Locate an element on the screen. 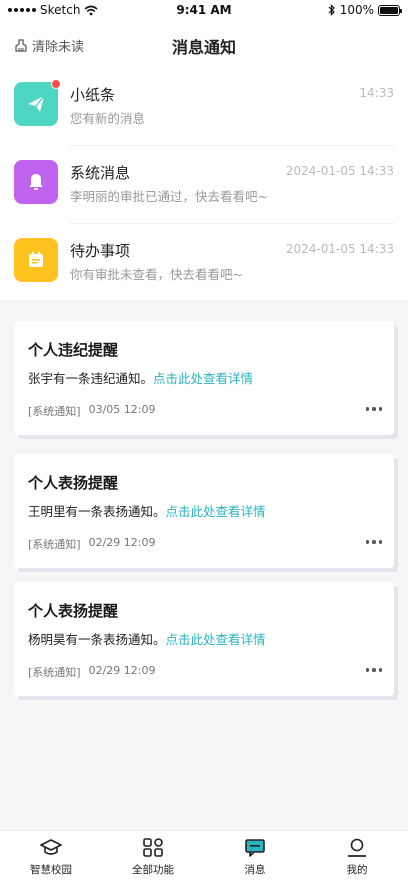 The height and width of the screenshot is (883, 408). status-bar: Sketch 9:41 AM 100% is located at coordinates (204, 11).